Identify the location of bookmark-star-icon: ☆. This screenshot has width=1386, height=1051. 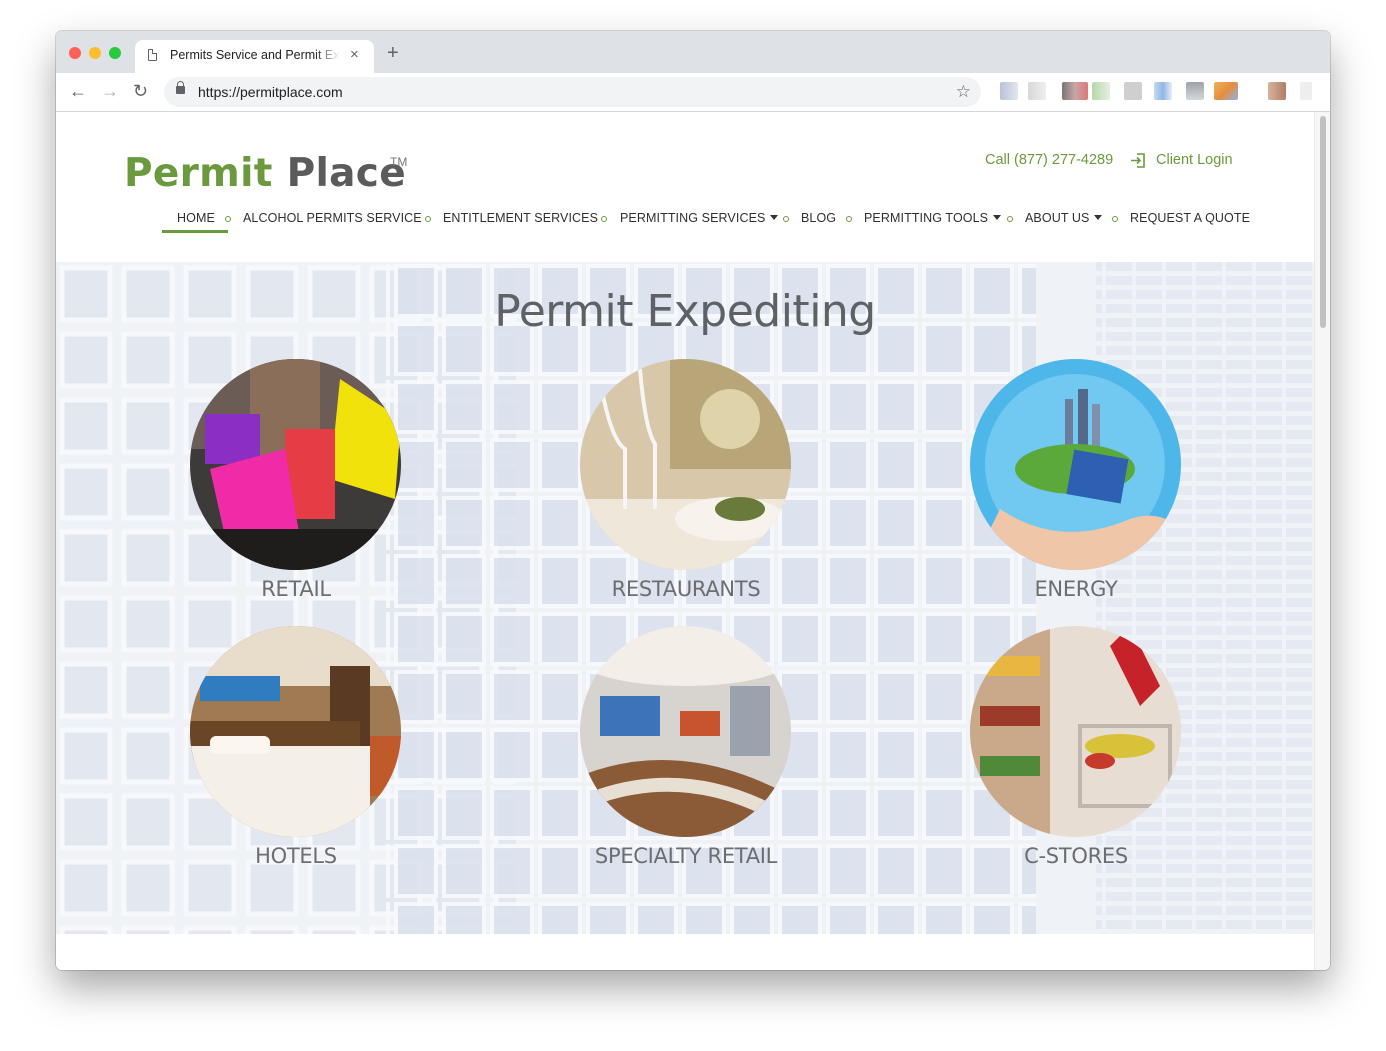
(963, 92).